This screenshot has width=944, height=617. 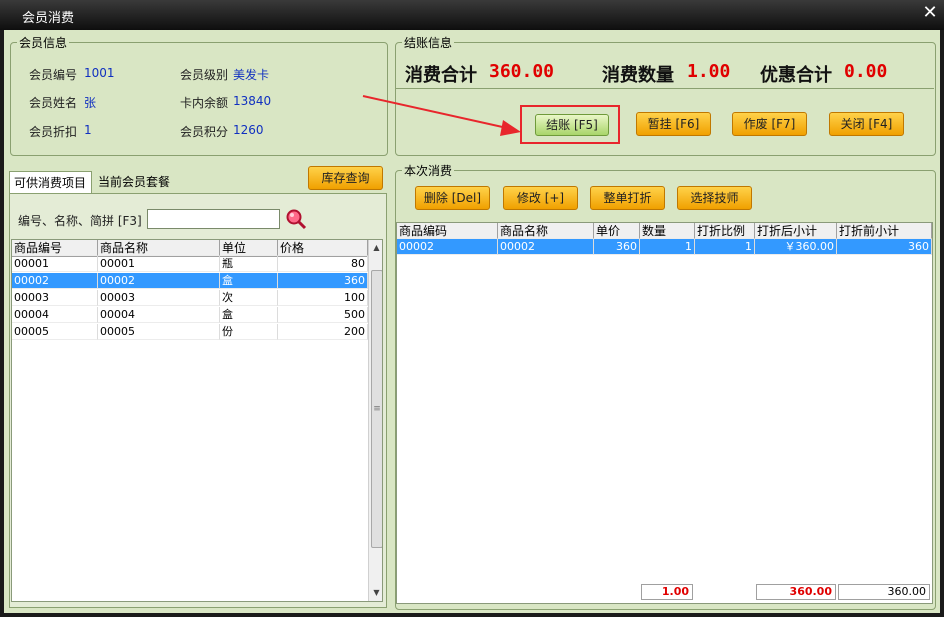 What do you see at coordinates (159, 298) in the screenshot?
I see `cell-name: 00003` at bounding box center [159, 298].